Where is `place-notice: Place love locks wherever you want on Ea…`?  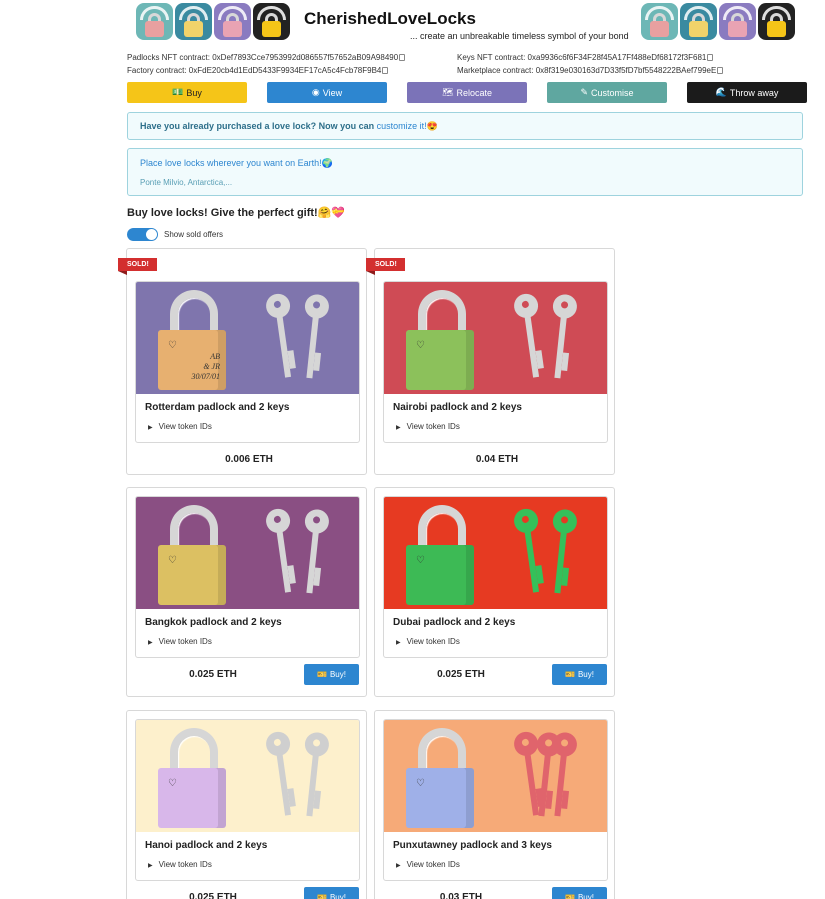 place-notice: Place love locks wherever you want on Ea… is located at coordinates (465, 172).